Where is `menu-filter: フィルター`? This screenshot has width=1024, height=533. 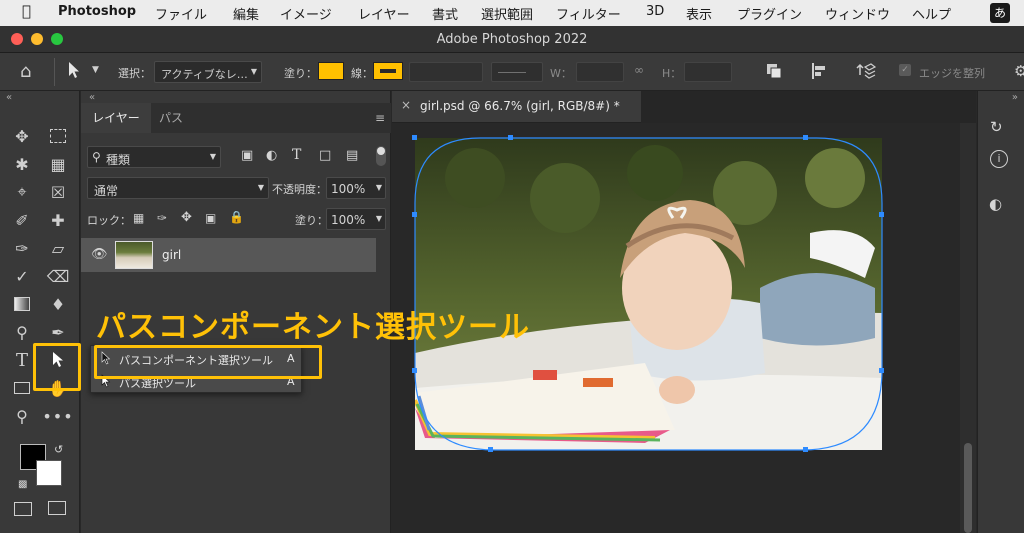 menu-filter: フィルター is located at coordinates (588, 13).